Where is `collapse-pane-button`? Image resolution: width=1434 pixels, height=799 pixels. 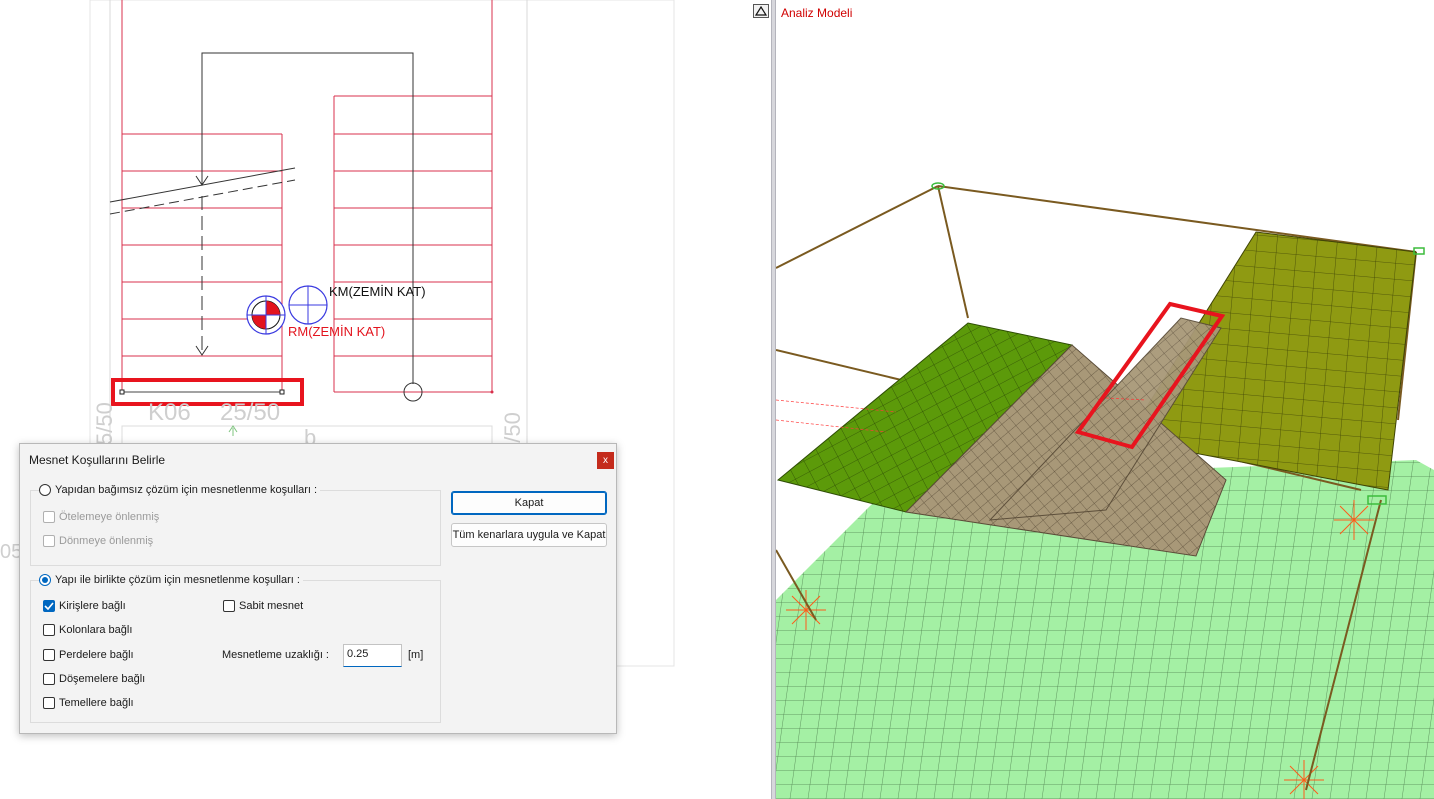 collapse-pane-button is located at coordinates (761, 11).